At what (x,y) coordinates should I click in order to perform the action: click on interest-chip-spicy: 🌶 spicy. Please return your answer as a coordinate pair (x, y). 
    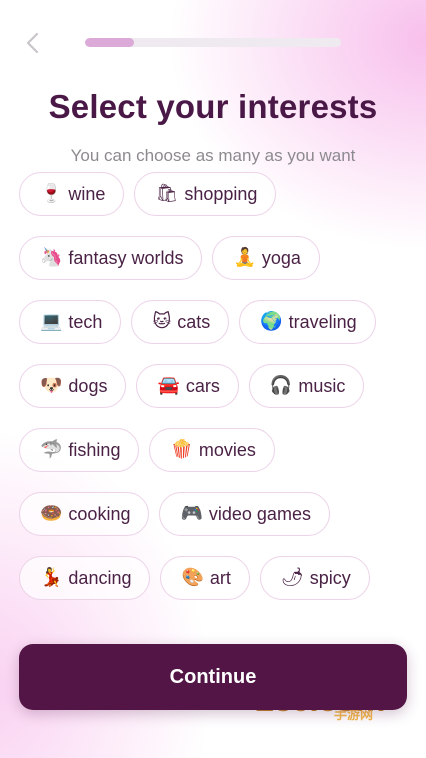
    Looking at the image, I should click on (314, 578).